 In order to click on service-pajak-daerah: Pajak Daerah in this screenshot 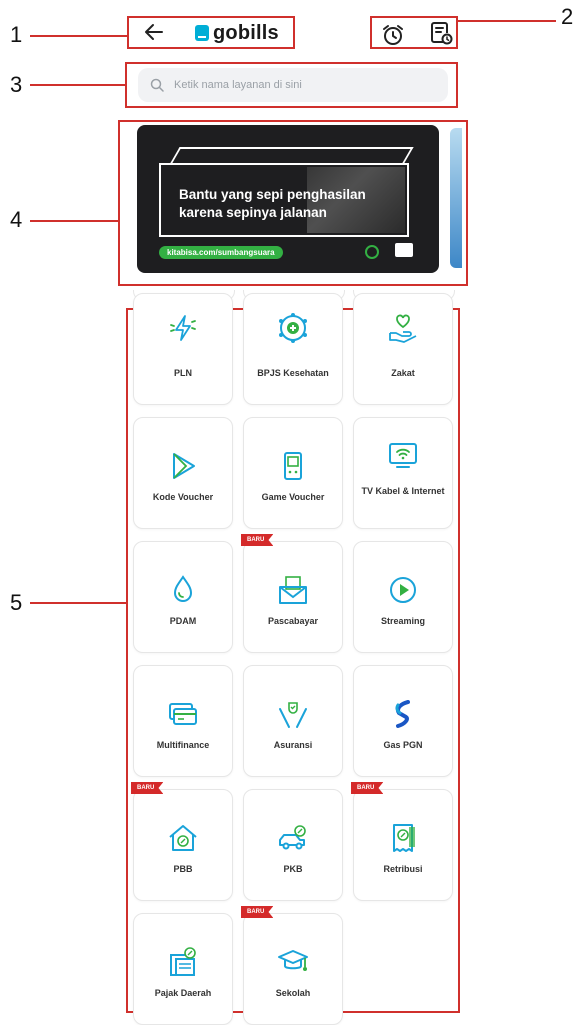, I will do `click(183, 969)`.